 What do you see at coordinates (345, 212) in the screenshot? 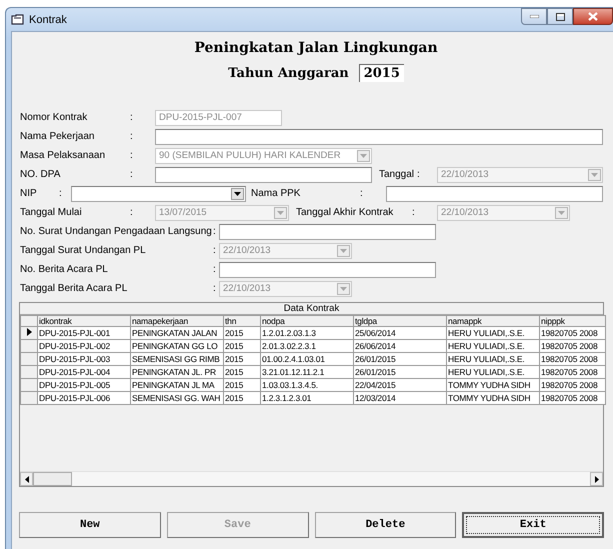
I see `field-label: Tanggal Akhir Kontrak` at bounding box center [345, 212].